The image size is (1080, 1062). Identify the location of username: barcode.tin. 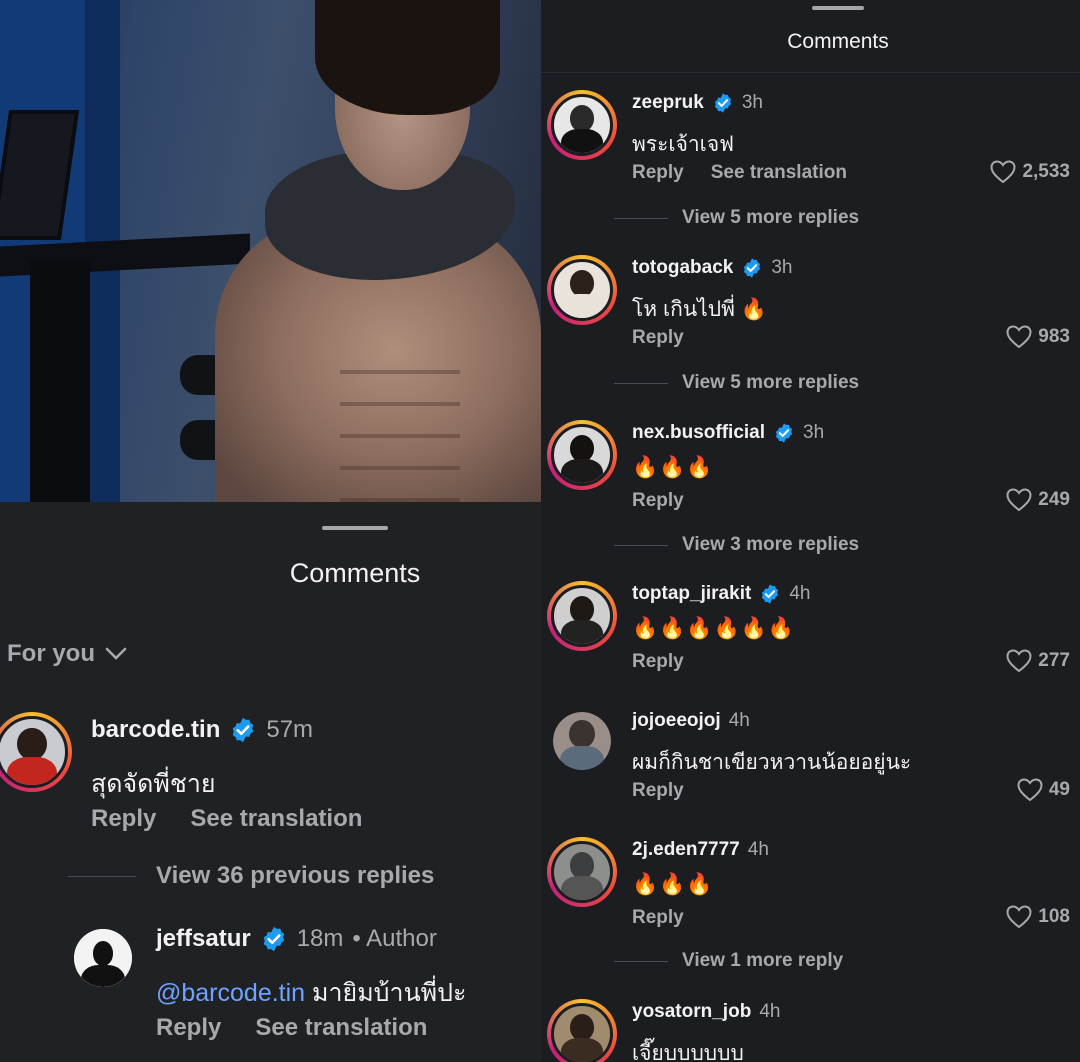
(155, 730).